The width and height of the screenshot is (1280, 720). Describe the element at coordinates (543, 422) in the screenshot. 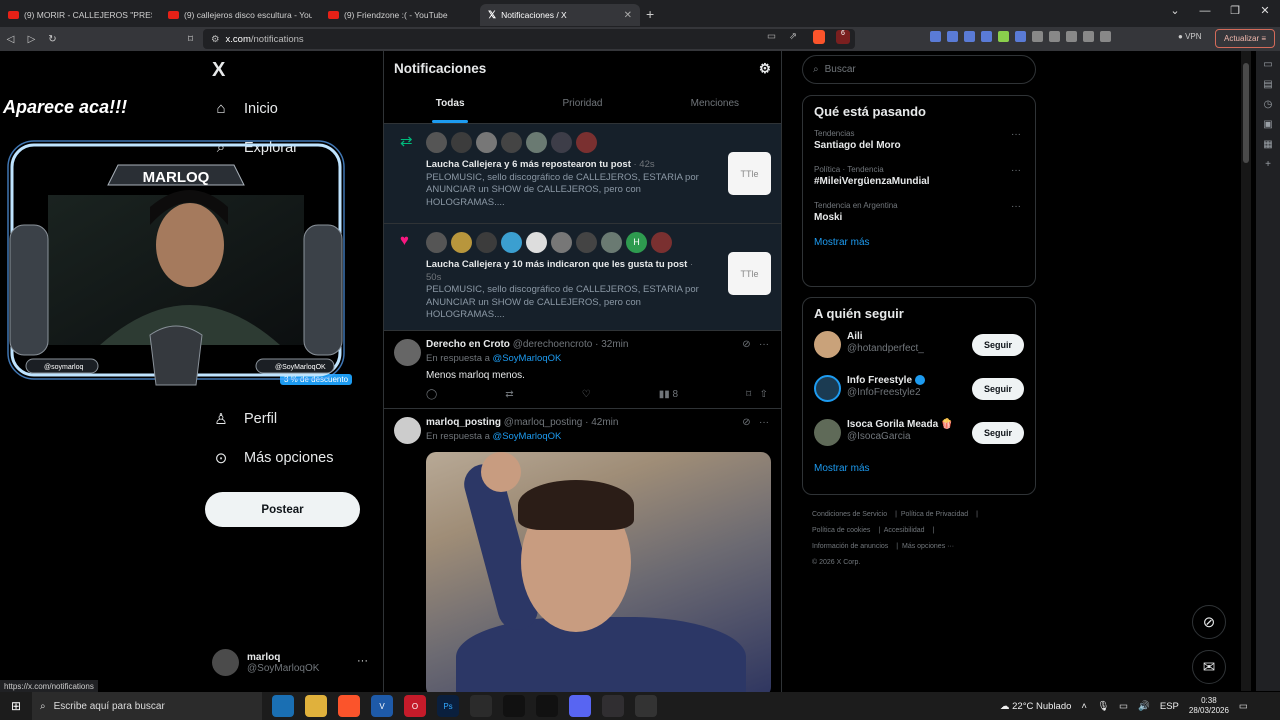

I see `author-handle: @marloq_posting` at that location.